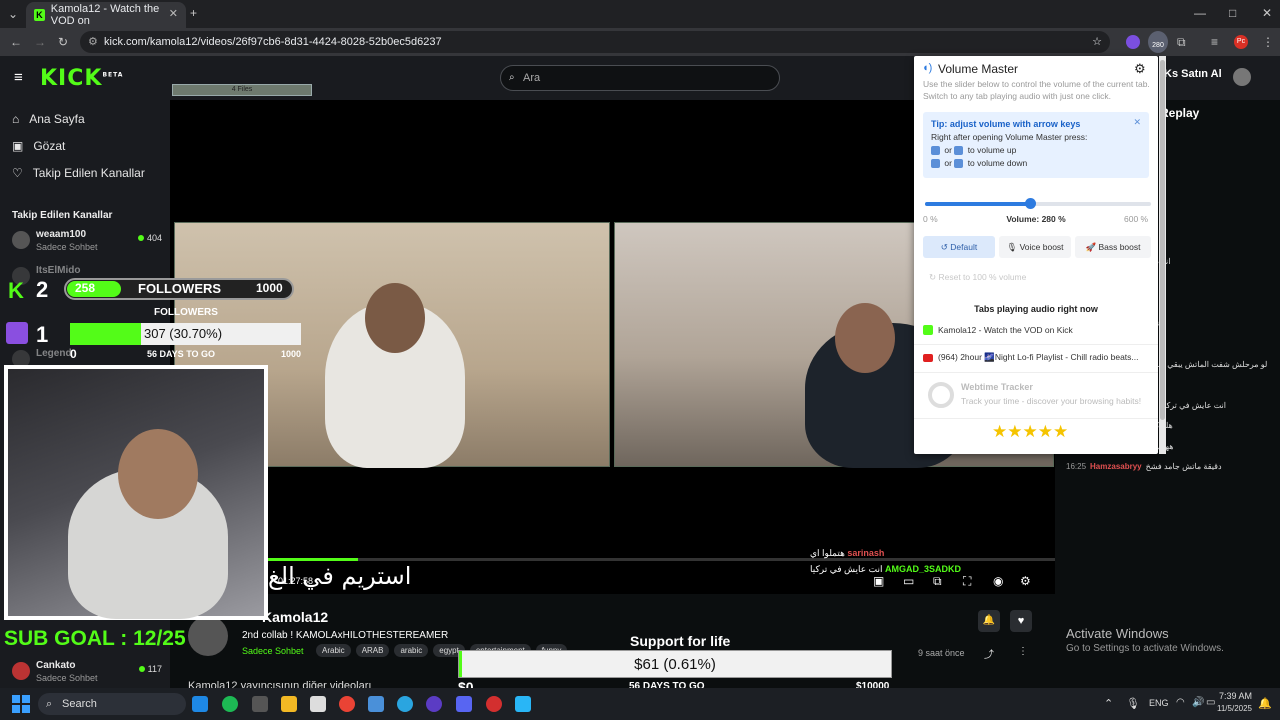 The height and width of the screenshot is (720, 1280). Describe the element at coordinates (87, 242) in the screenshot. I see `followed-channel-item: weaam100 Sadece Sohbet 404` at that location.